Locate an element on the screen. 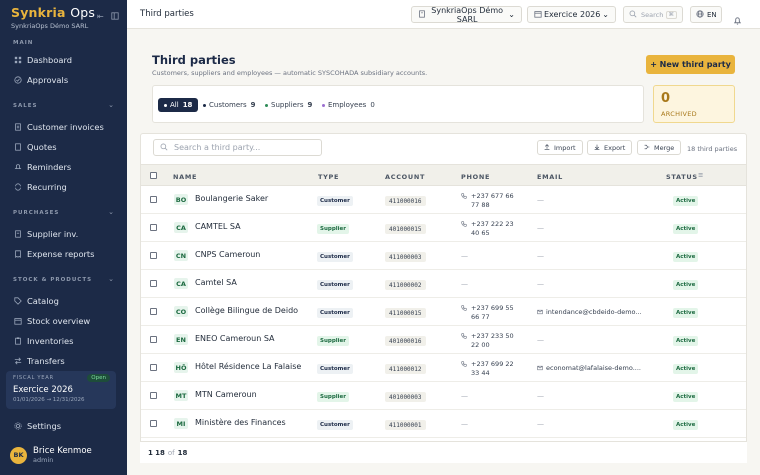 The width and height of the screenshot is (760, 475). row-name: MTN Cameroun is located at coordinates (226, 394).